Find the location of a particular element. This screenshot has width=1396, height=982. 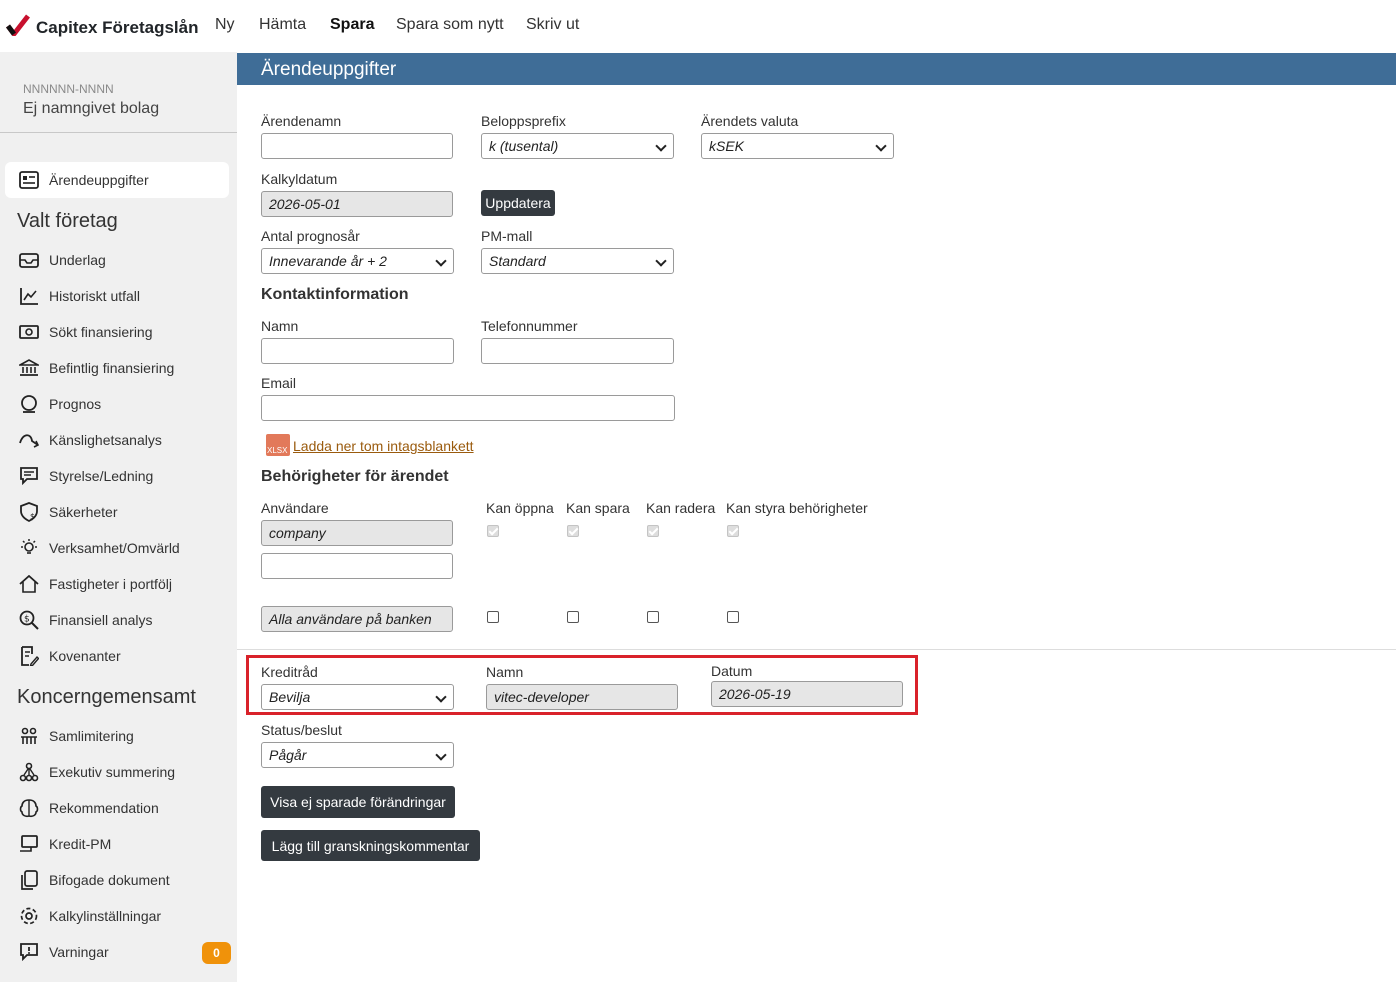

files-icon is located at coordinates (29, 880).